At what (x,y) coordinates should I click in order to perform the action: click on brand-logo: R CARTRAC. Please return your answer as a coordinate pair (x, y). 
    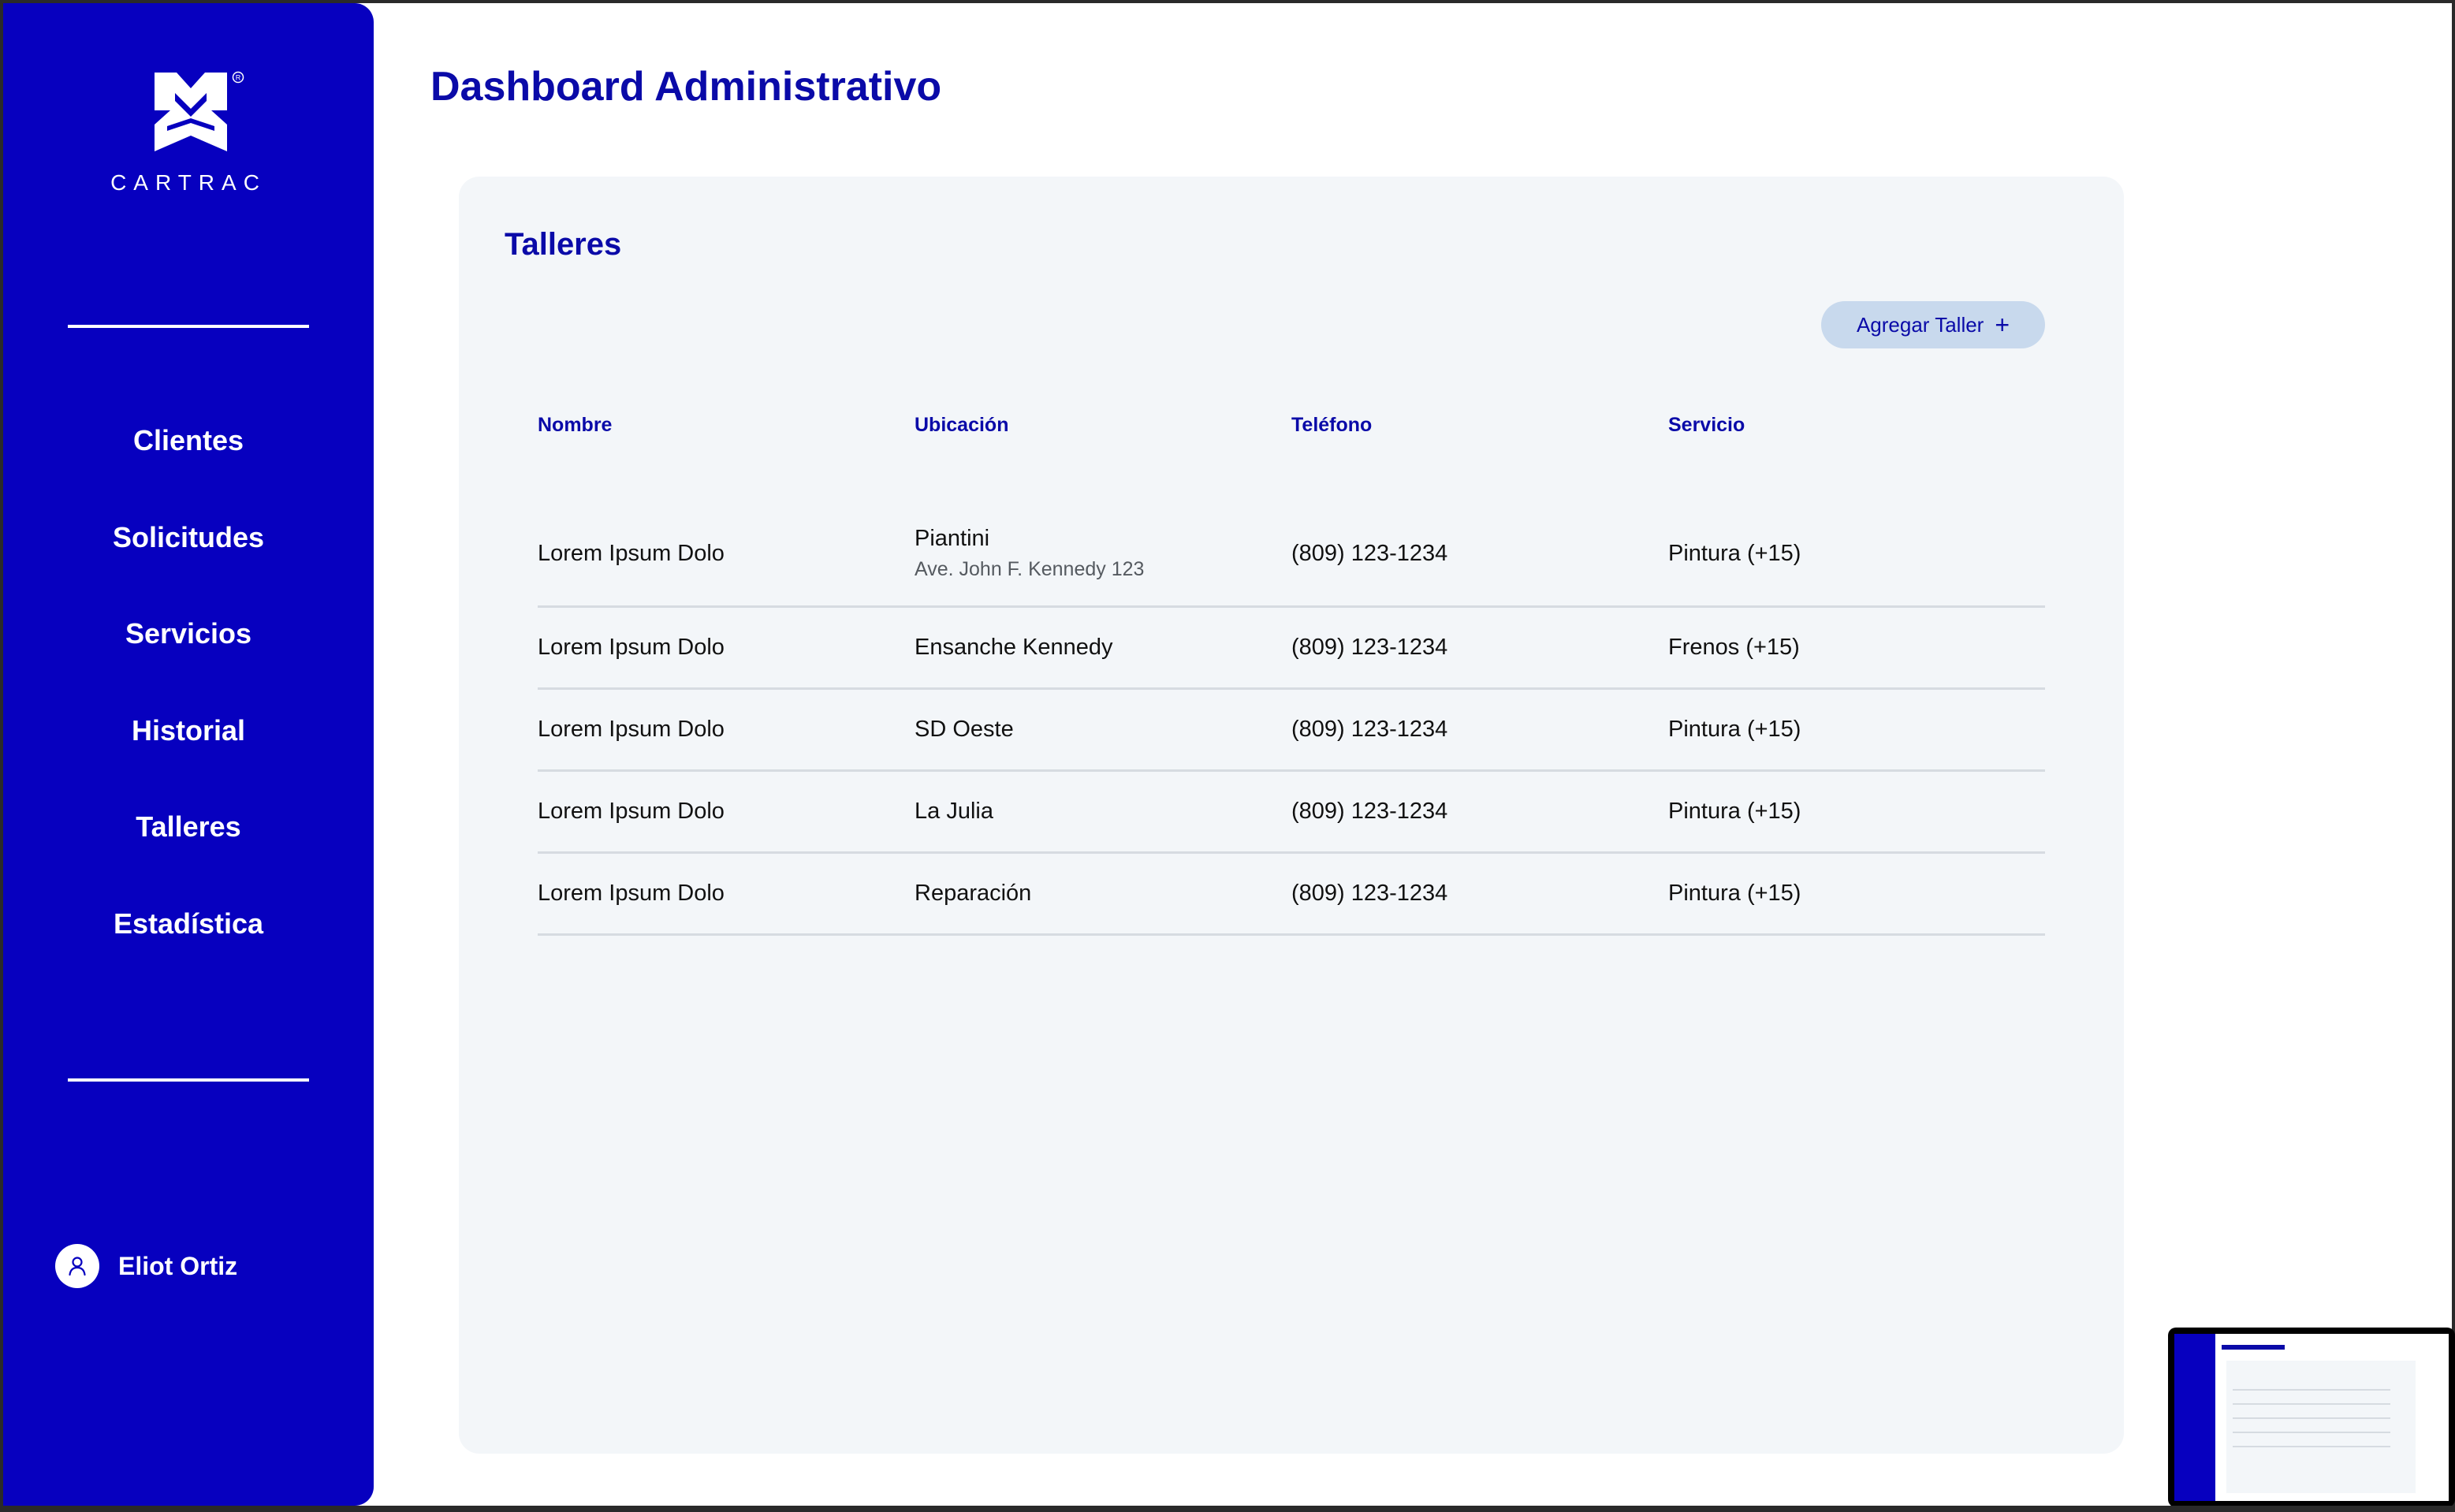
    Looking at the image, I should click on (188, 133).